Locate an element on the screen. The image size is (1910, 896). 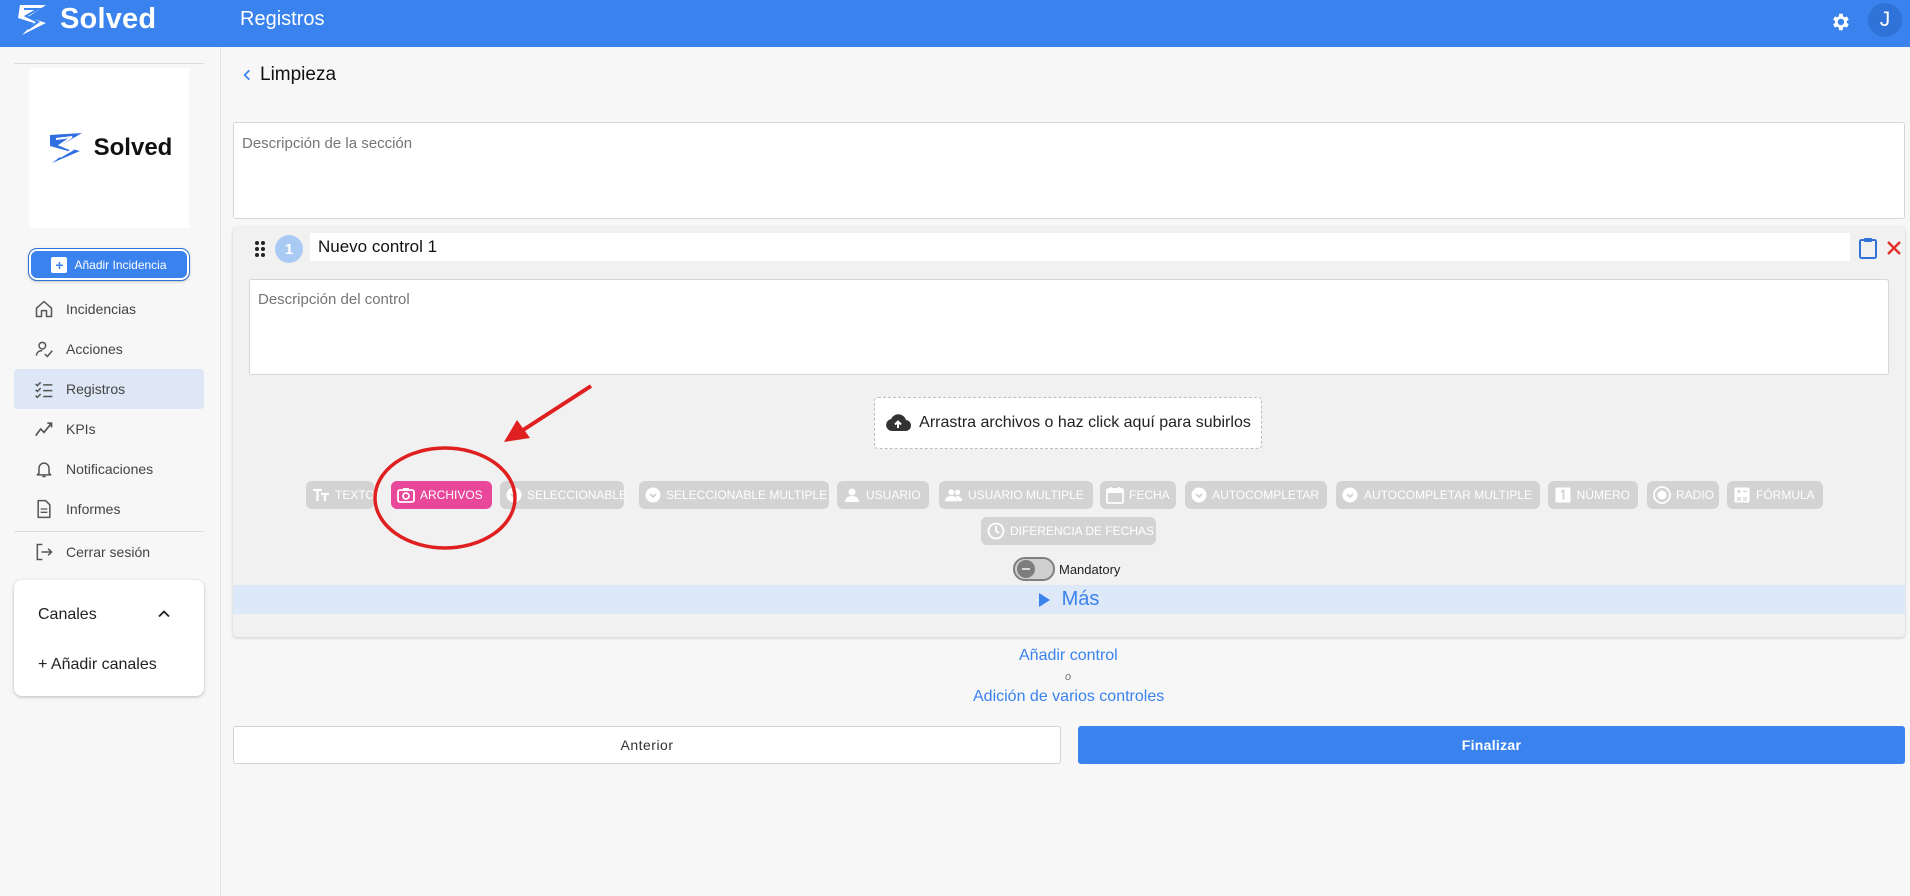
text-icon is located at coordinates (321, 495).